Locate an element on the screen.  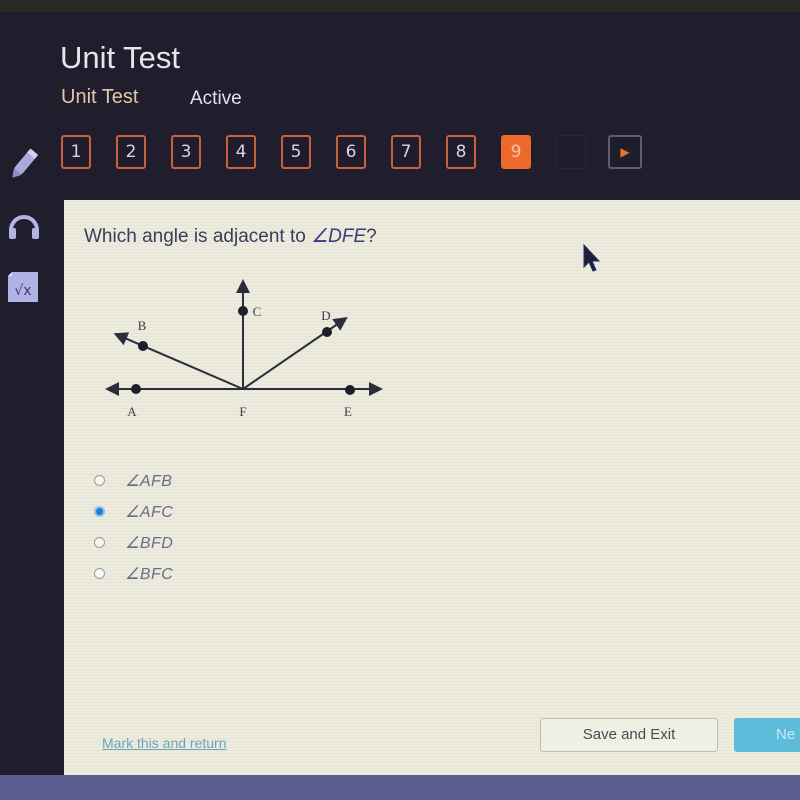
svg-text: √x is located at coordinates (22, 291).